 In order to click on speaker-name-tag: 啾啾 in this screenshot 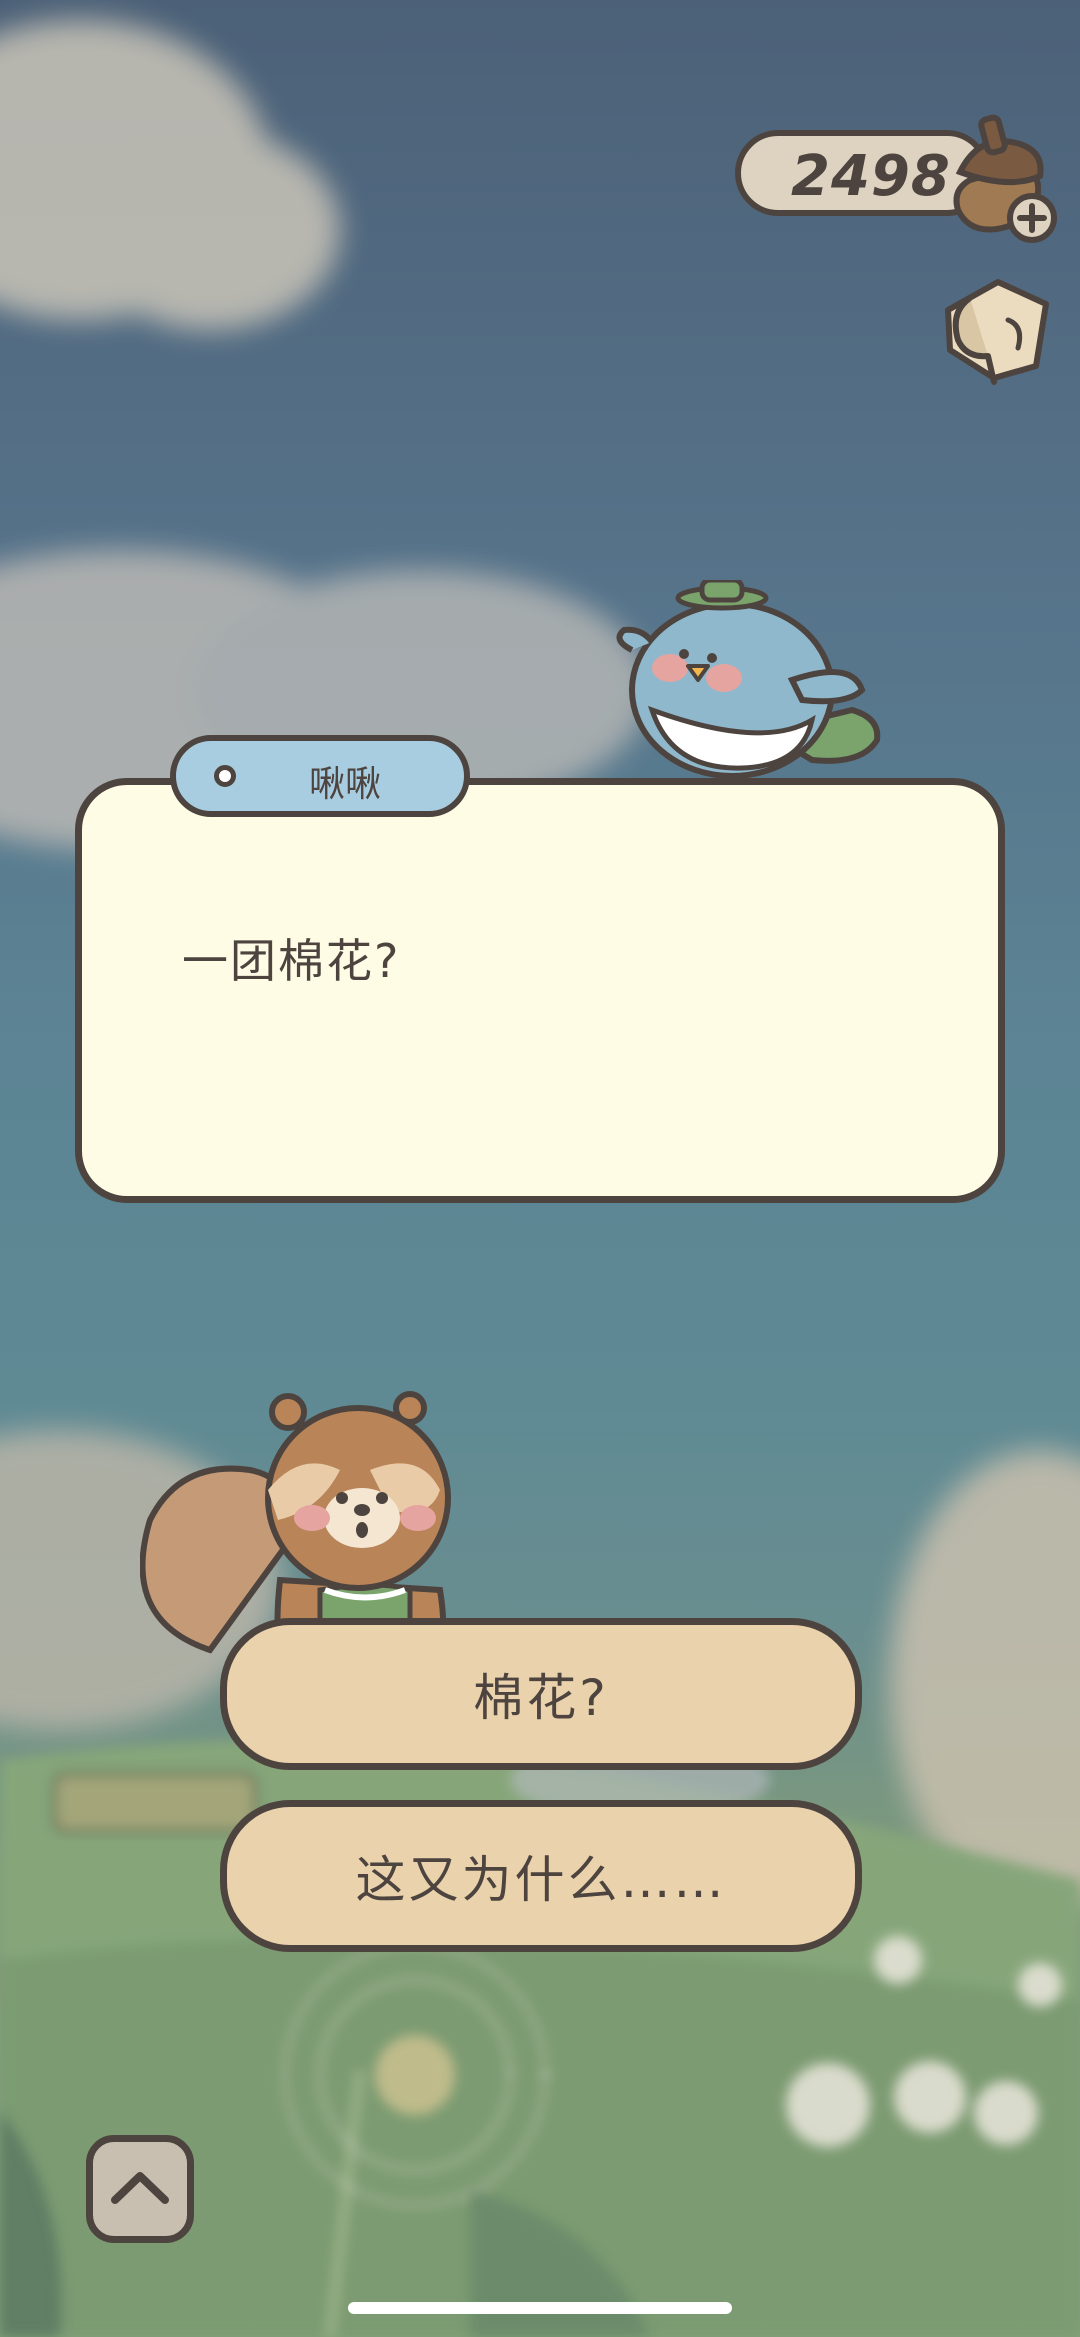, I will do `click(320, 776)`.